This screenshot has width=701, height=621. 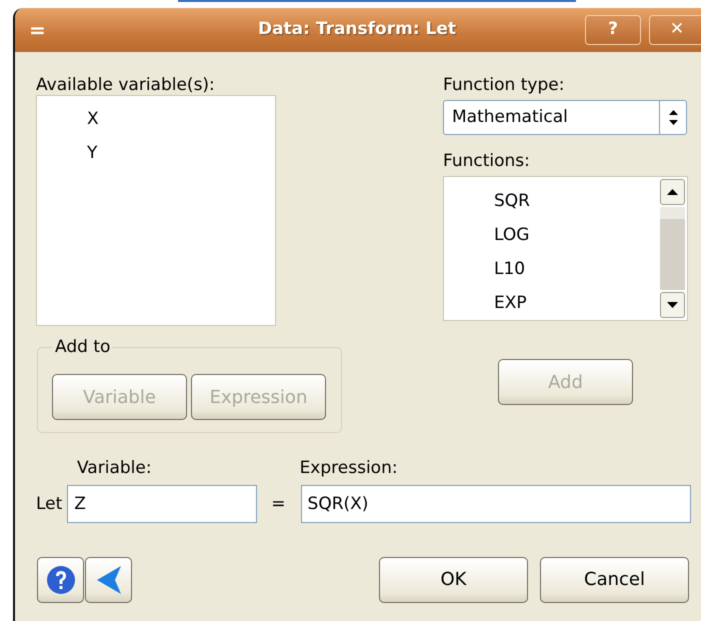 What do you see at coordinates (349, 468) in the screenshot?
I see `field-label: Expression:` at bounding box center [349, 468].